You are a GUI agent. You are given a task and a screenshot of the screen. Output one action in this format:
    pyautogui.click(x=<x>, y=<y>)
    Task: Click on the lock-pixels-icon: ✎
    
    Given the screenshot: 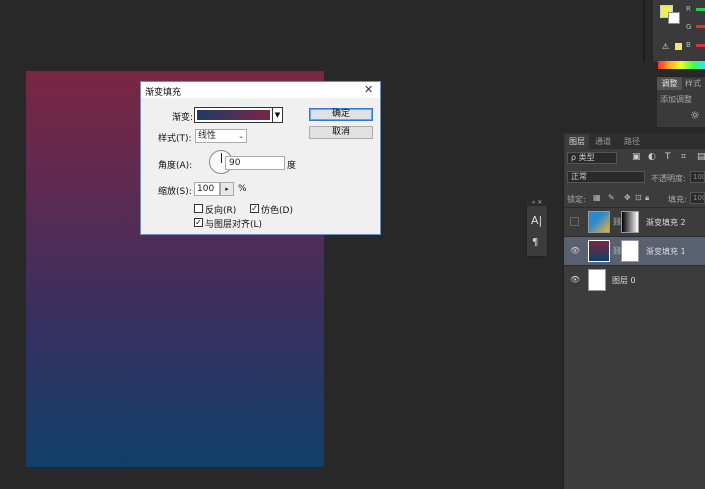 What is the action you would take?
    pyautogui.click(x=611, y=197)
    